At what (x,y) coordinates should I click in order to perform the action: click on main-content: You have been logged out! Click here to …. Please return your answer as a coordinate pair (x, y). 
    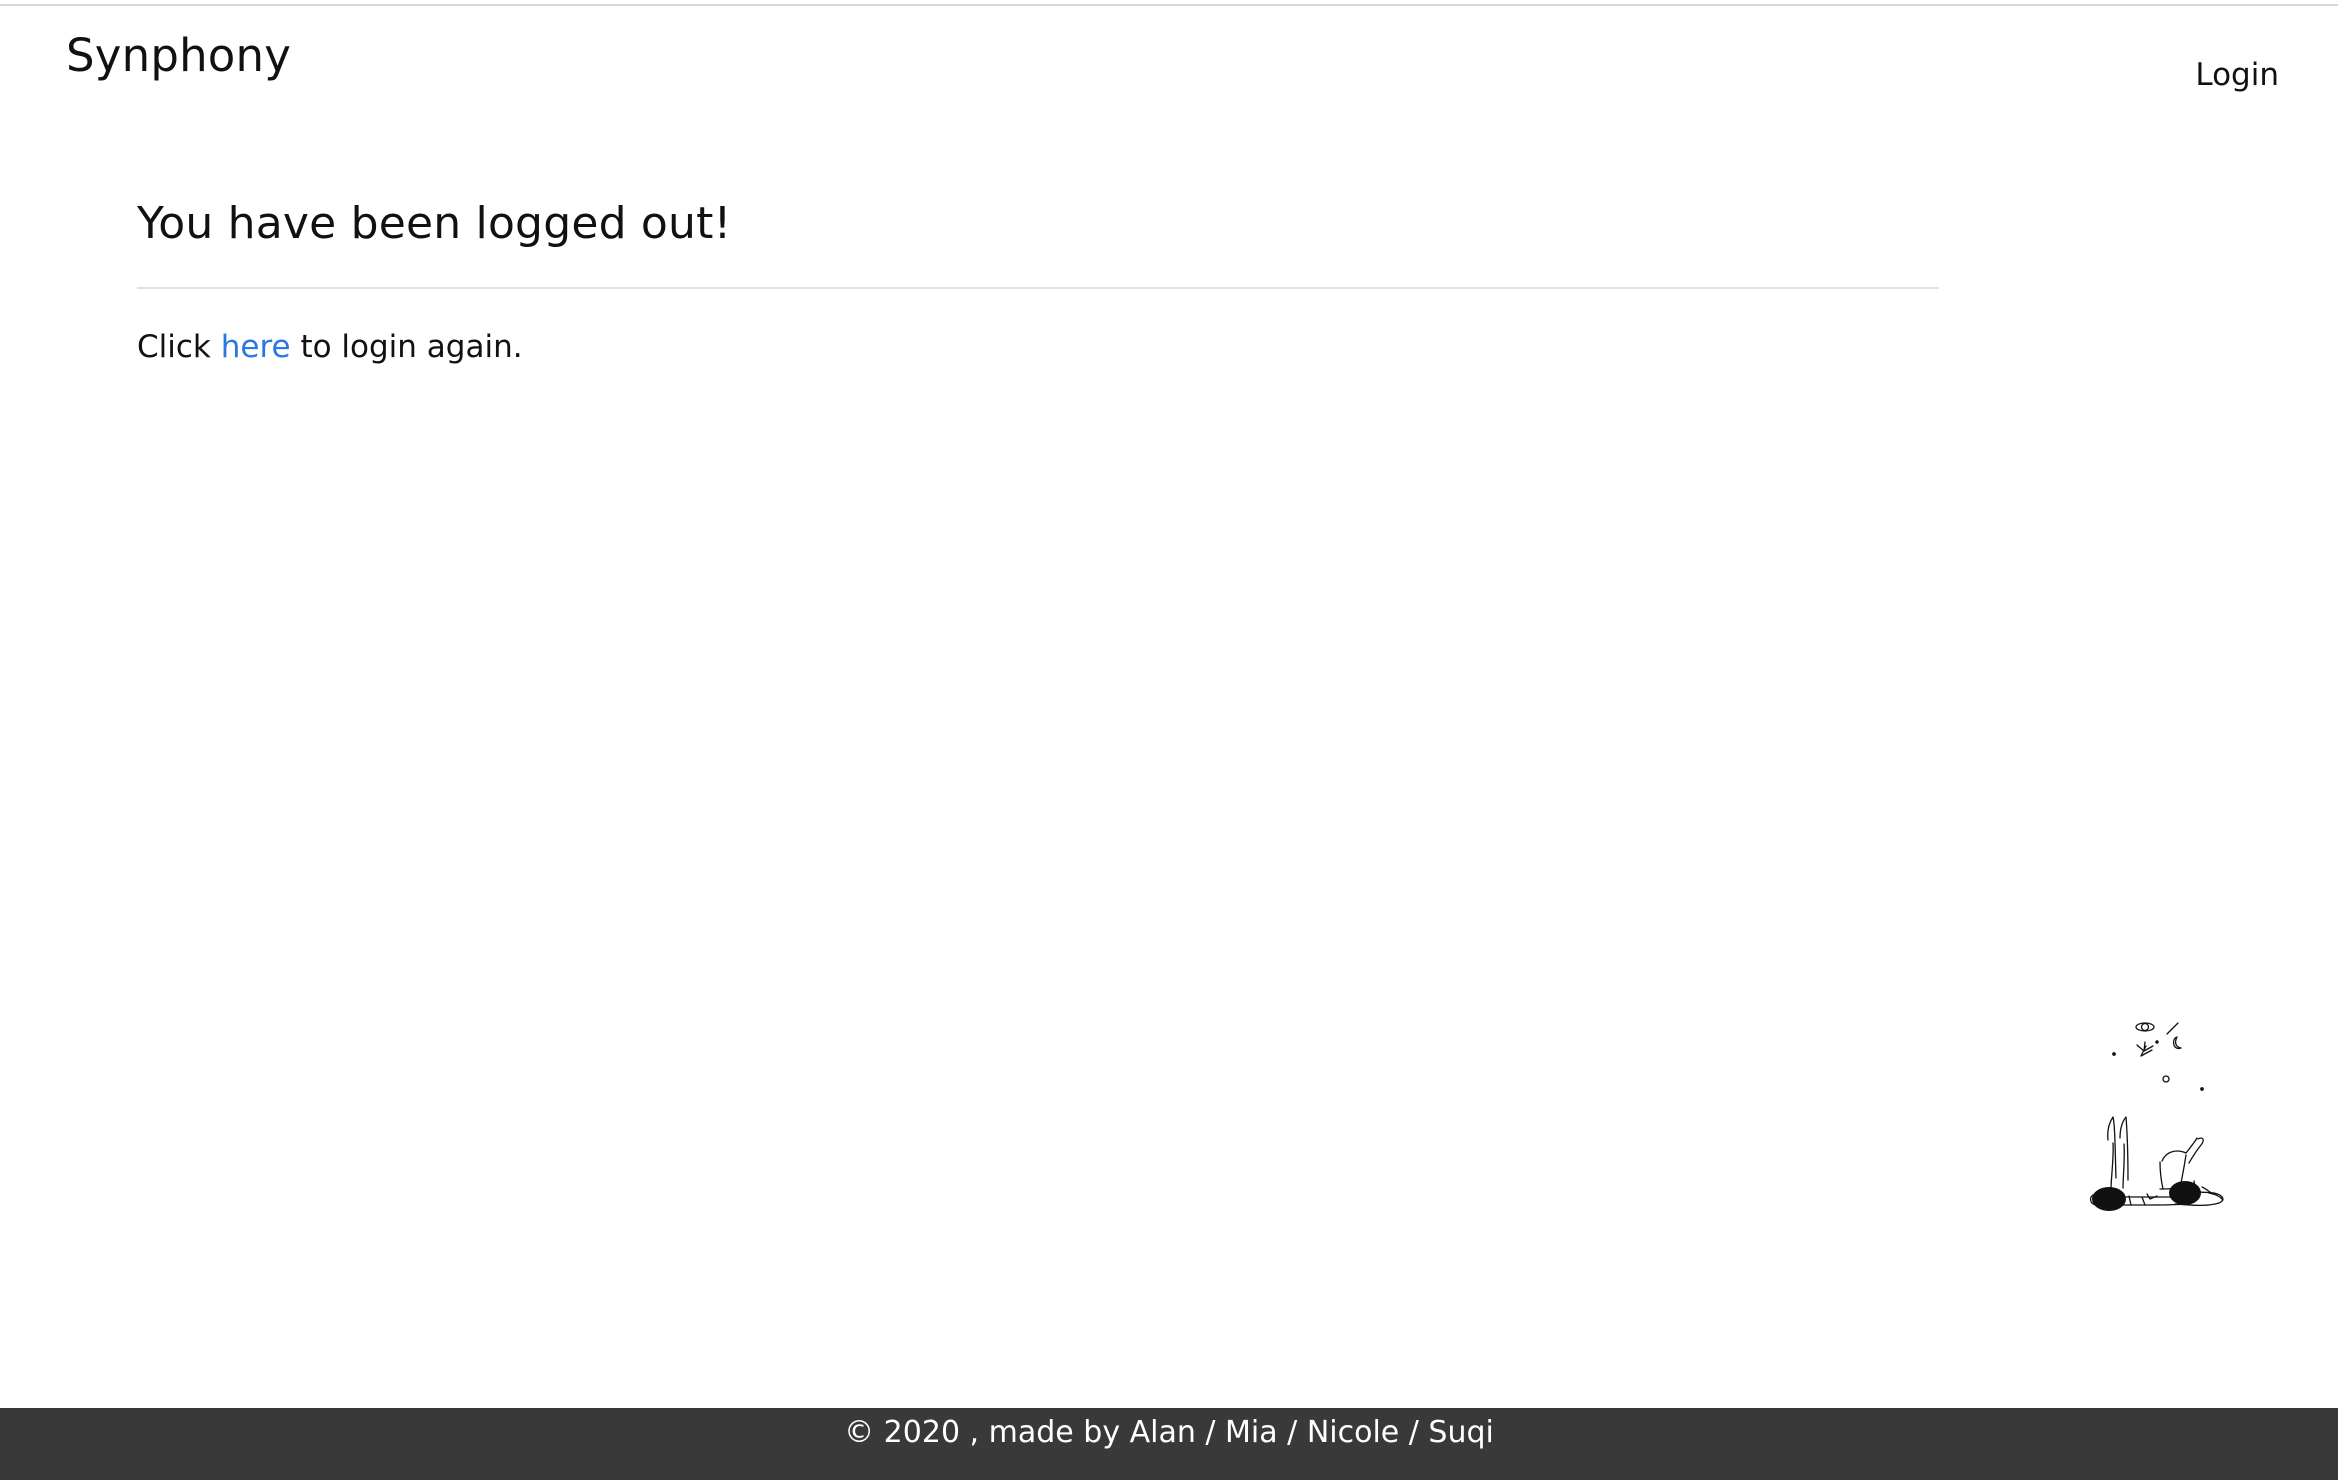
    Looking at the image, I should click on (1038, 294).